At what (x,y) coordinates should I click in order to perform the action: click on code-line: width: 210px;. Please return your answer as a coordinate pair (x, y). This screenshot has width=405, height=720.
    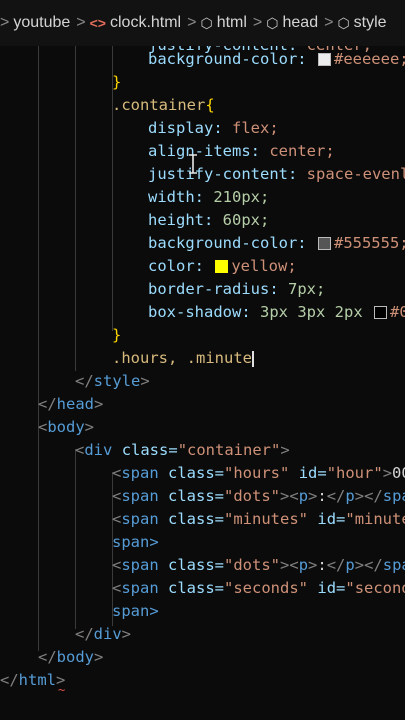
    Looking at the image, I should click on (208, 197).